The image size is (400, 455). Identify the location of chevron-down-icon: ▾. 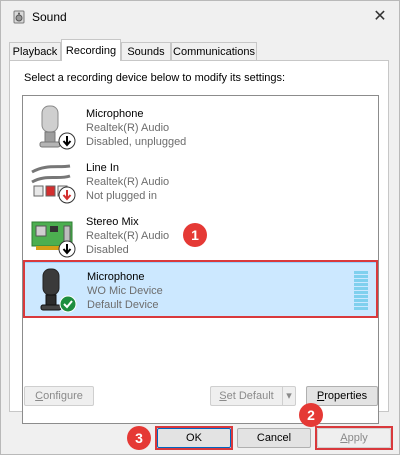
(289, 396).